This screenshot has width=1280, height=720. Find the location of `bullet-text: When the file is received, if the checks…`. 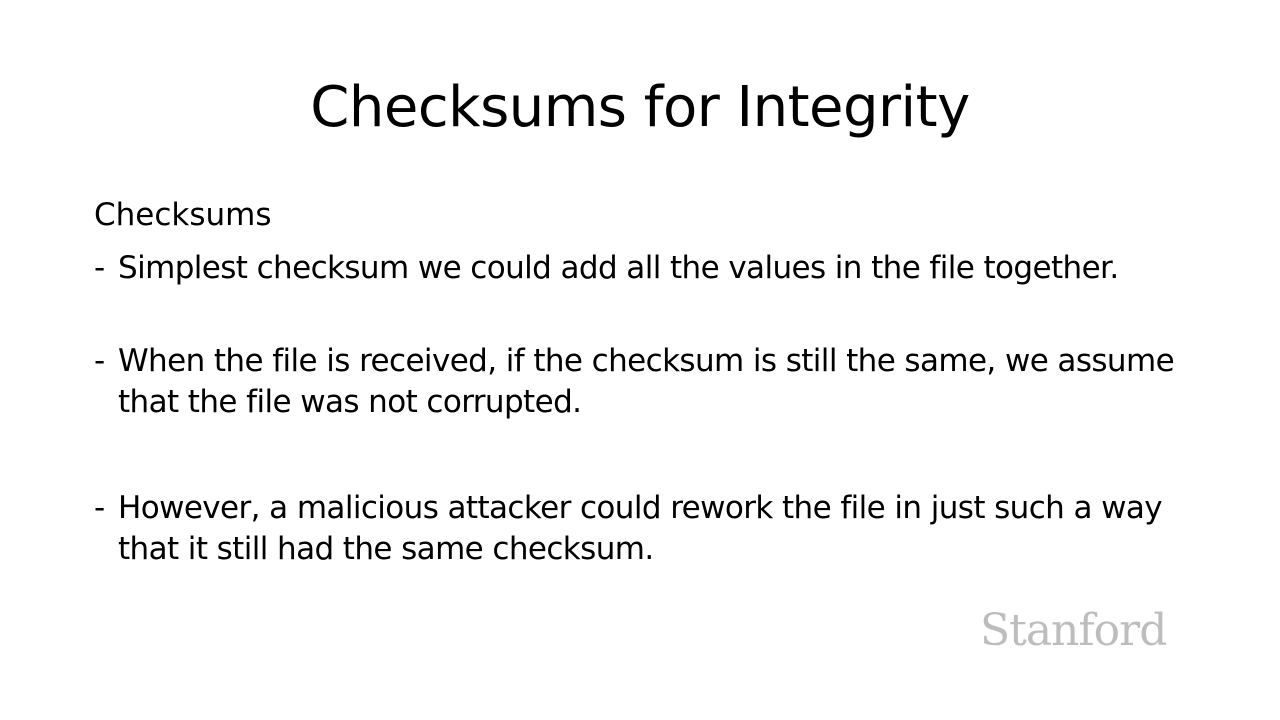

bullet-text: When the file is received, if the checks… is located at coordinates (646, 381).